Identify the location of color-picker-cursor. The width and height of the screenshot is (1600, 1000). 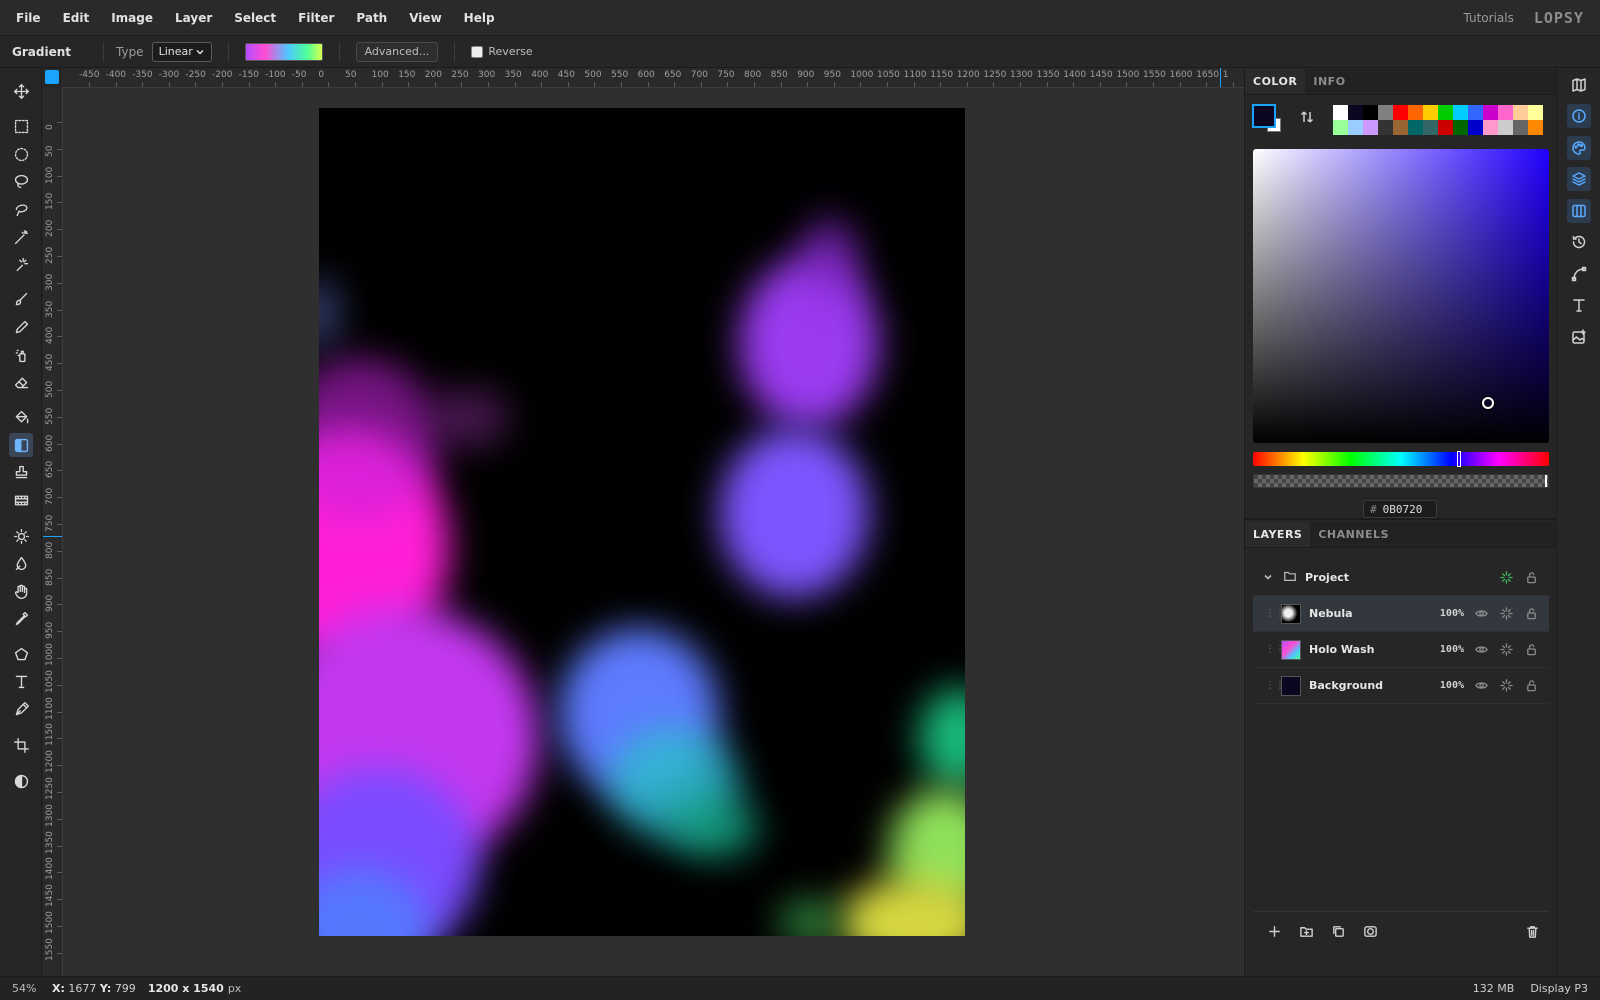
(1488, 403).